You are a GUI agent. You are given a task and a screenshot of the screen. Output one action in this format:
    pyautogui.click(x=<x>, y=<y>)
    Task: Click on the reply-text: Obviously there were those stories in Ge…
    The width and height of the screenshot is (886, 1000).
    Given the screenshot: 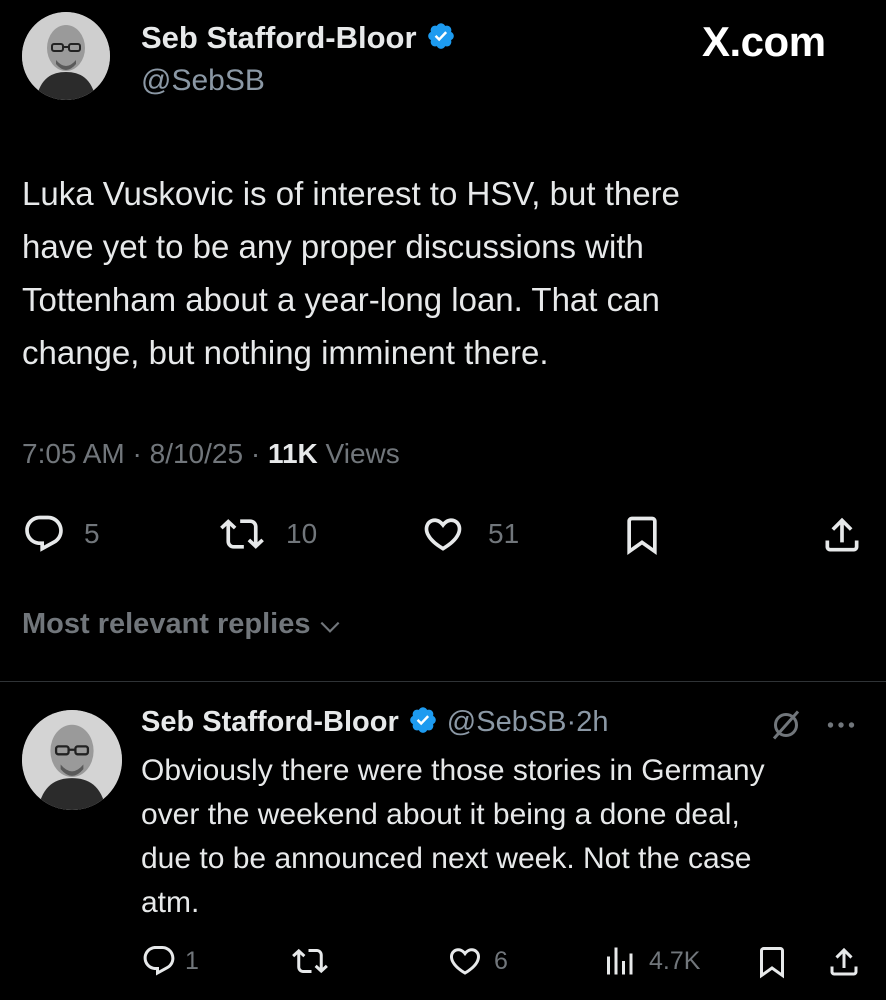 What is the action you would take?
    pyautogui.click(x=506, y=837)
    